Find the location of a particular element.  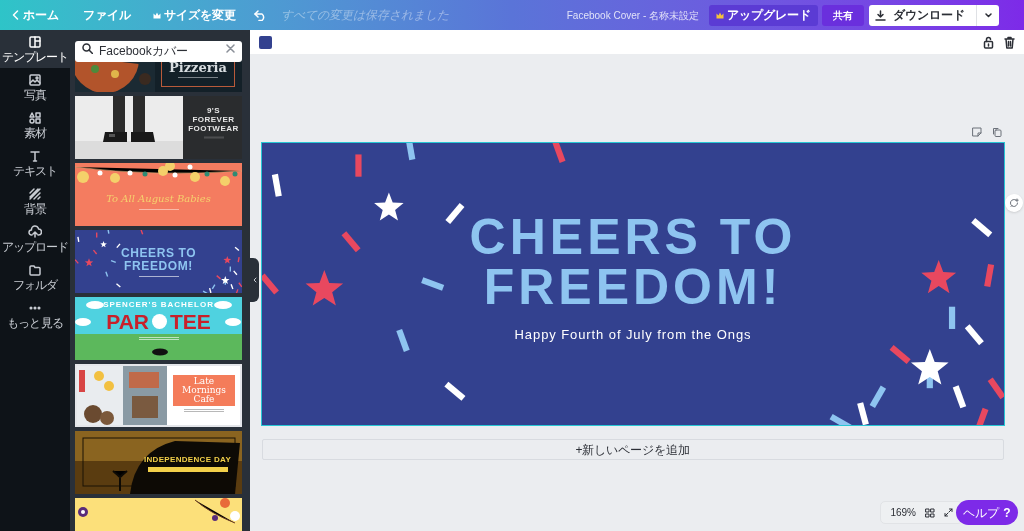

chevron-left-icon is located at coordinates (254, 280).